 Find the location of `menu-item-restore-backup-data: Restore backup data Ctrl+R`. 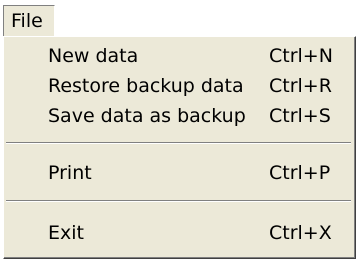

menu-item-restore-backup-data: Restore backup data Ctrl+R is located at coordinates (179, 86).